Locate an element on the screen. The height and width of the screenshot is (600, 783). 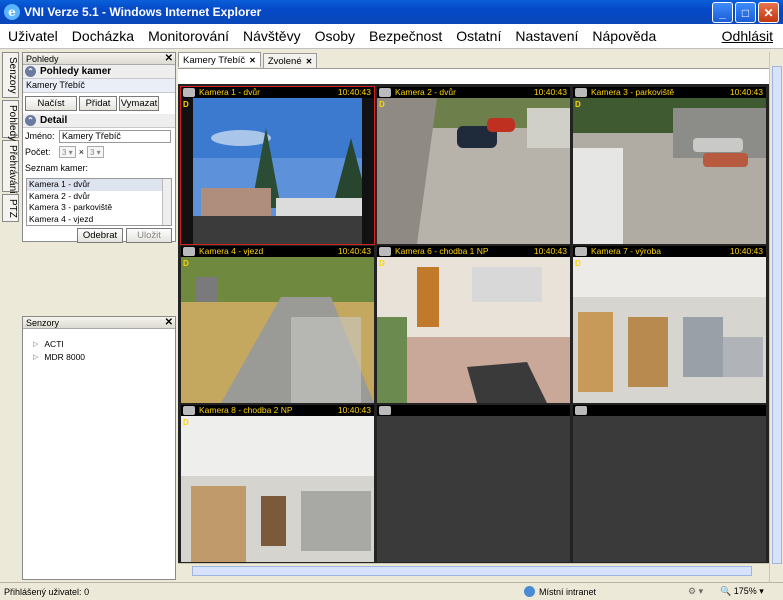
menu-monitorovani: Monitorování is located at coordinates (188, 36).